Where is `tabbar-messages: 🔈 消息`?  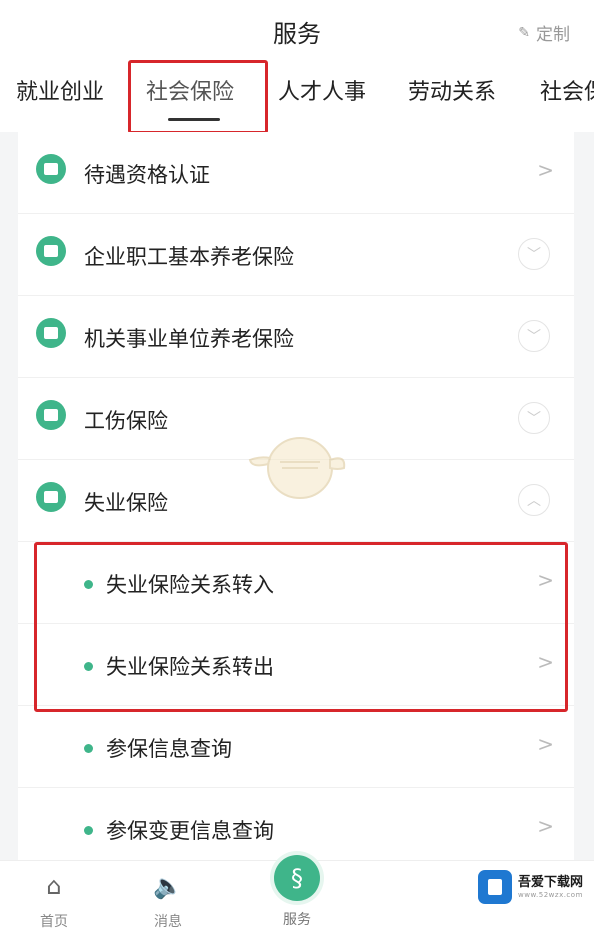 tabbar-messages: 🔈 消息 is located at coordinates (168, 900).